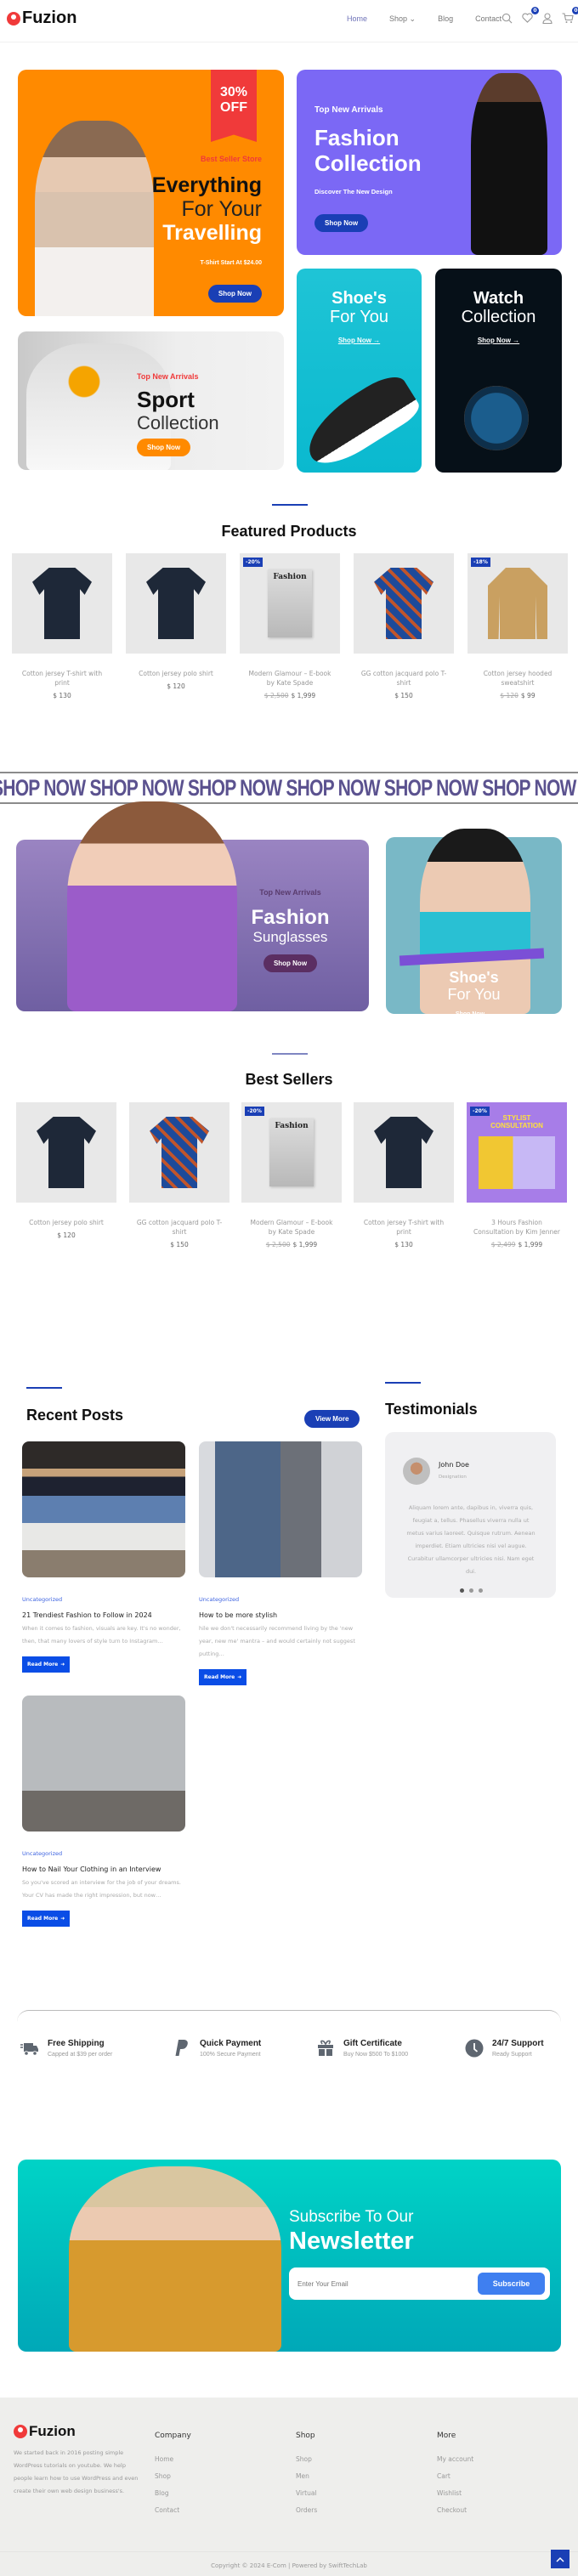  Describe the element at coordinates (488, 19) in the screenshot. I see `nav-contact: Contact` at that location.